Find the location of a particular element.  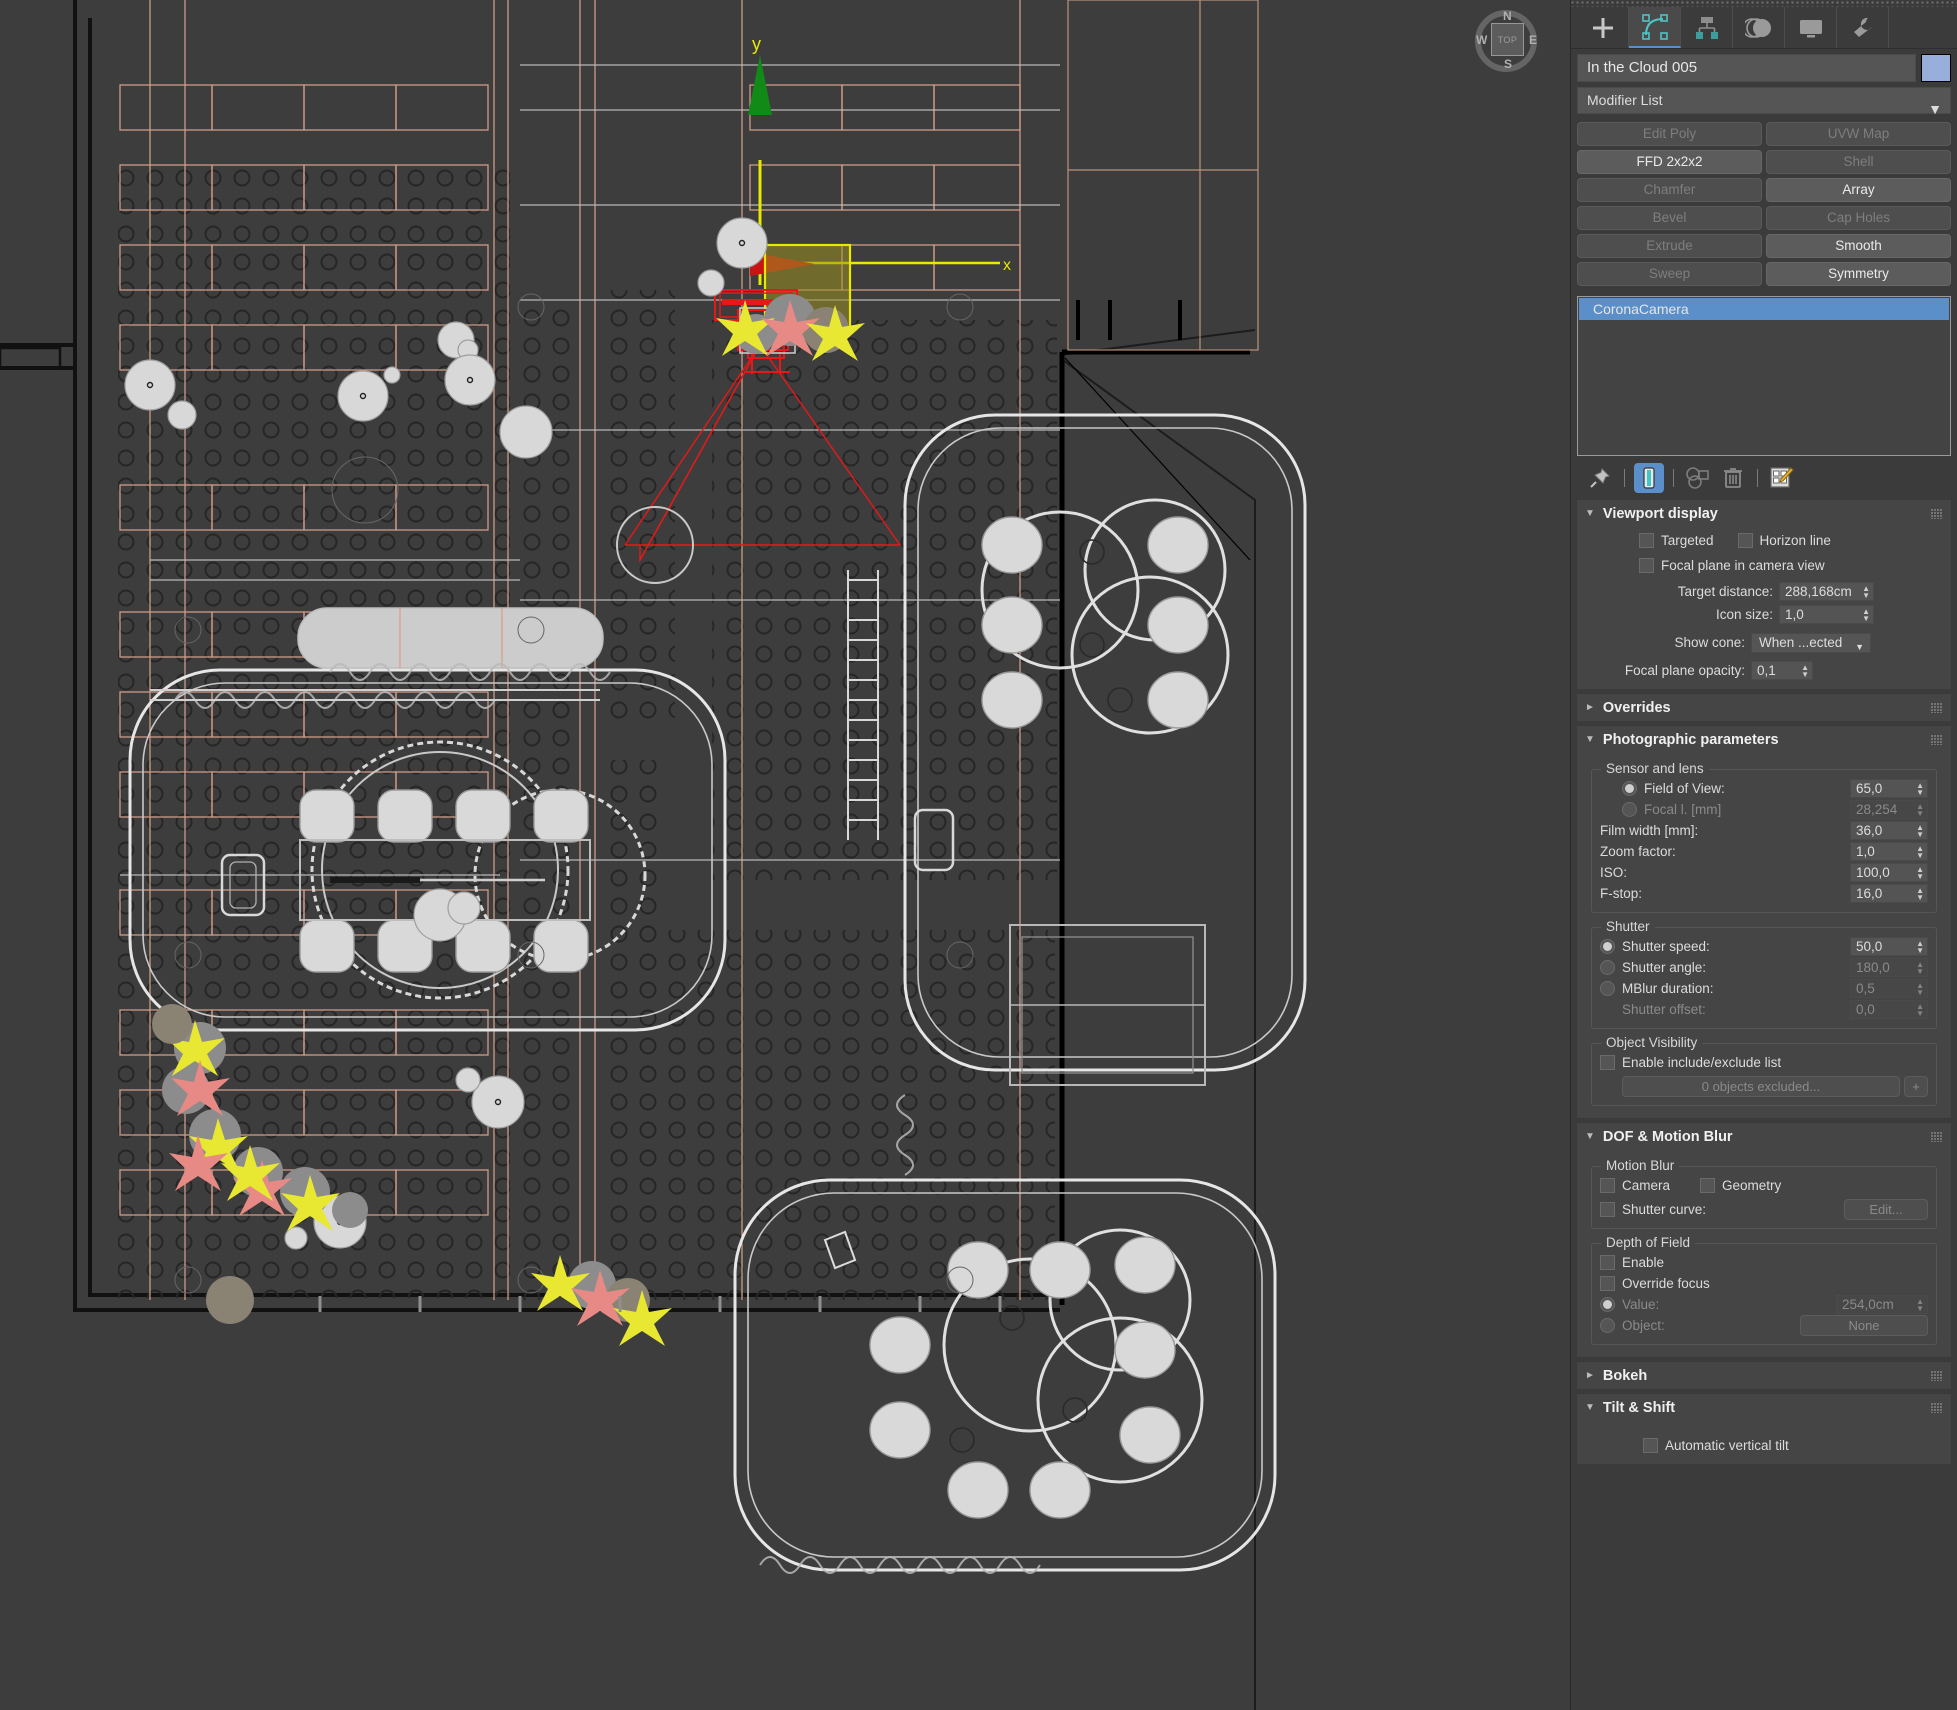

motion-blur-camera-checkbox is located at coordinates (1607, 1185).